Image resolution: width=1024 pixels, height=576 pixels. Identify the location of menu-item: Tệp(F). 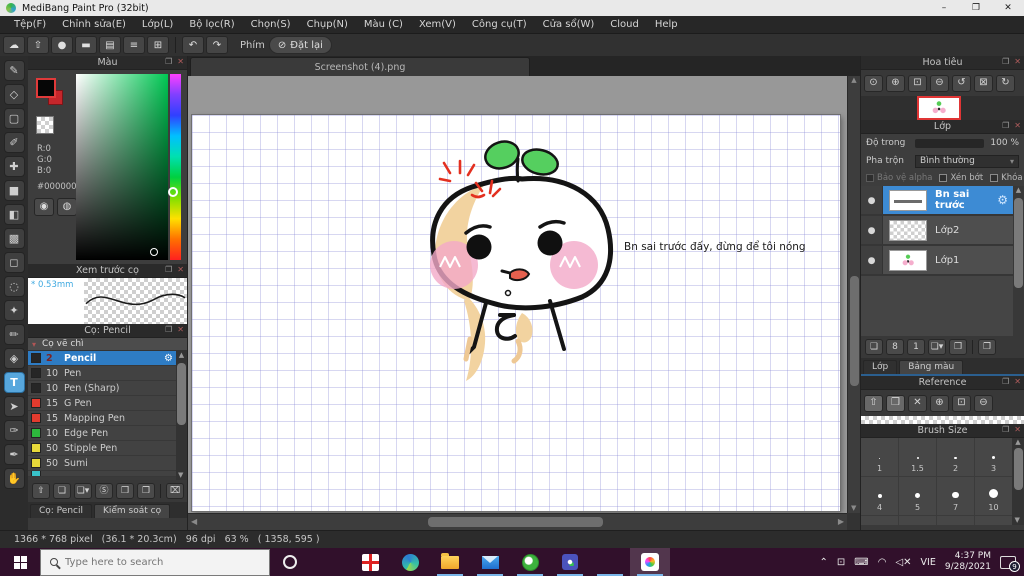
(30, 24).